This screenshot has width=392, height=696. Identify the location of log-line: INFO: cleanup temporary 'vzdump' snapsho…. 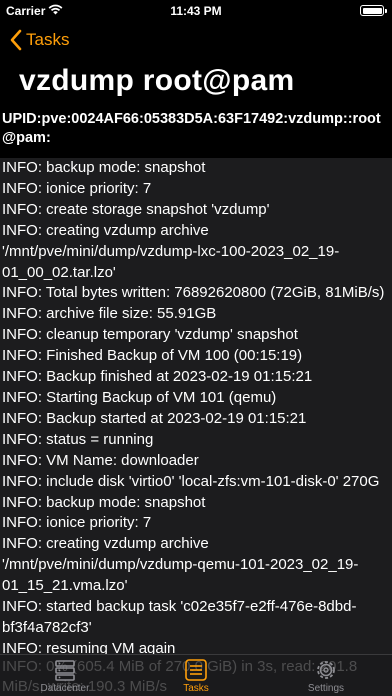
(150, 335).